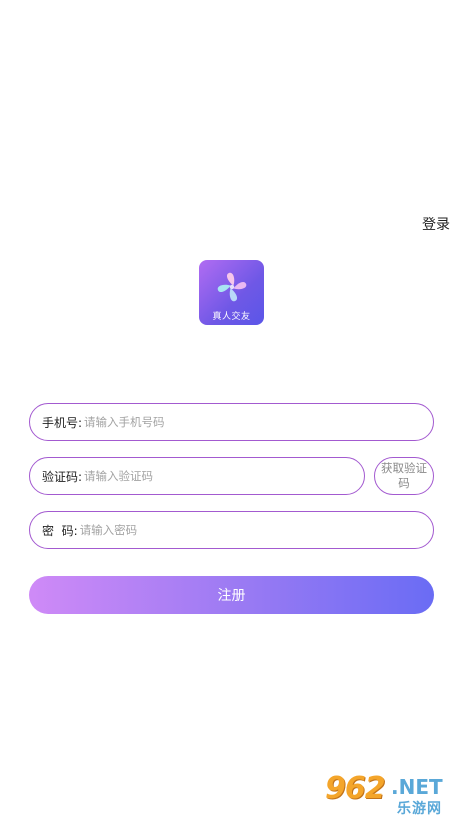 This screenshot has height=823, width=463. What do you see at coordinates (355, 788) in the screenshot?
I see `watermark-number: 962` at bounding box center [355, 788].